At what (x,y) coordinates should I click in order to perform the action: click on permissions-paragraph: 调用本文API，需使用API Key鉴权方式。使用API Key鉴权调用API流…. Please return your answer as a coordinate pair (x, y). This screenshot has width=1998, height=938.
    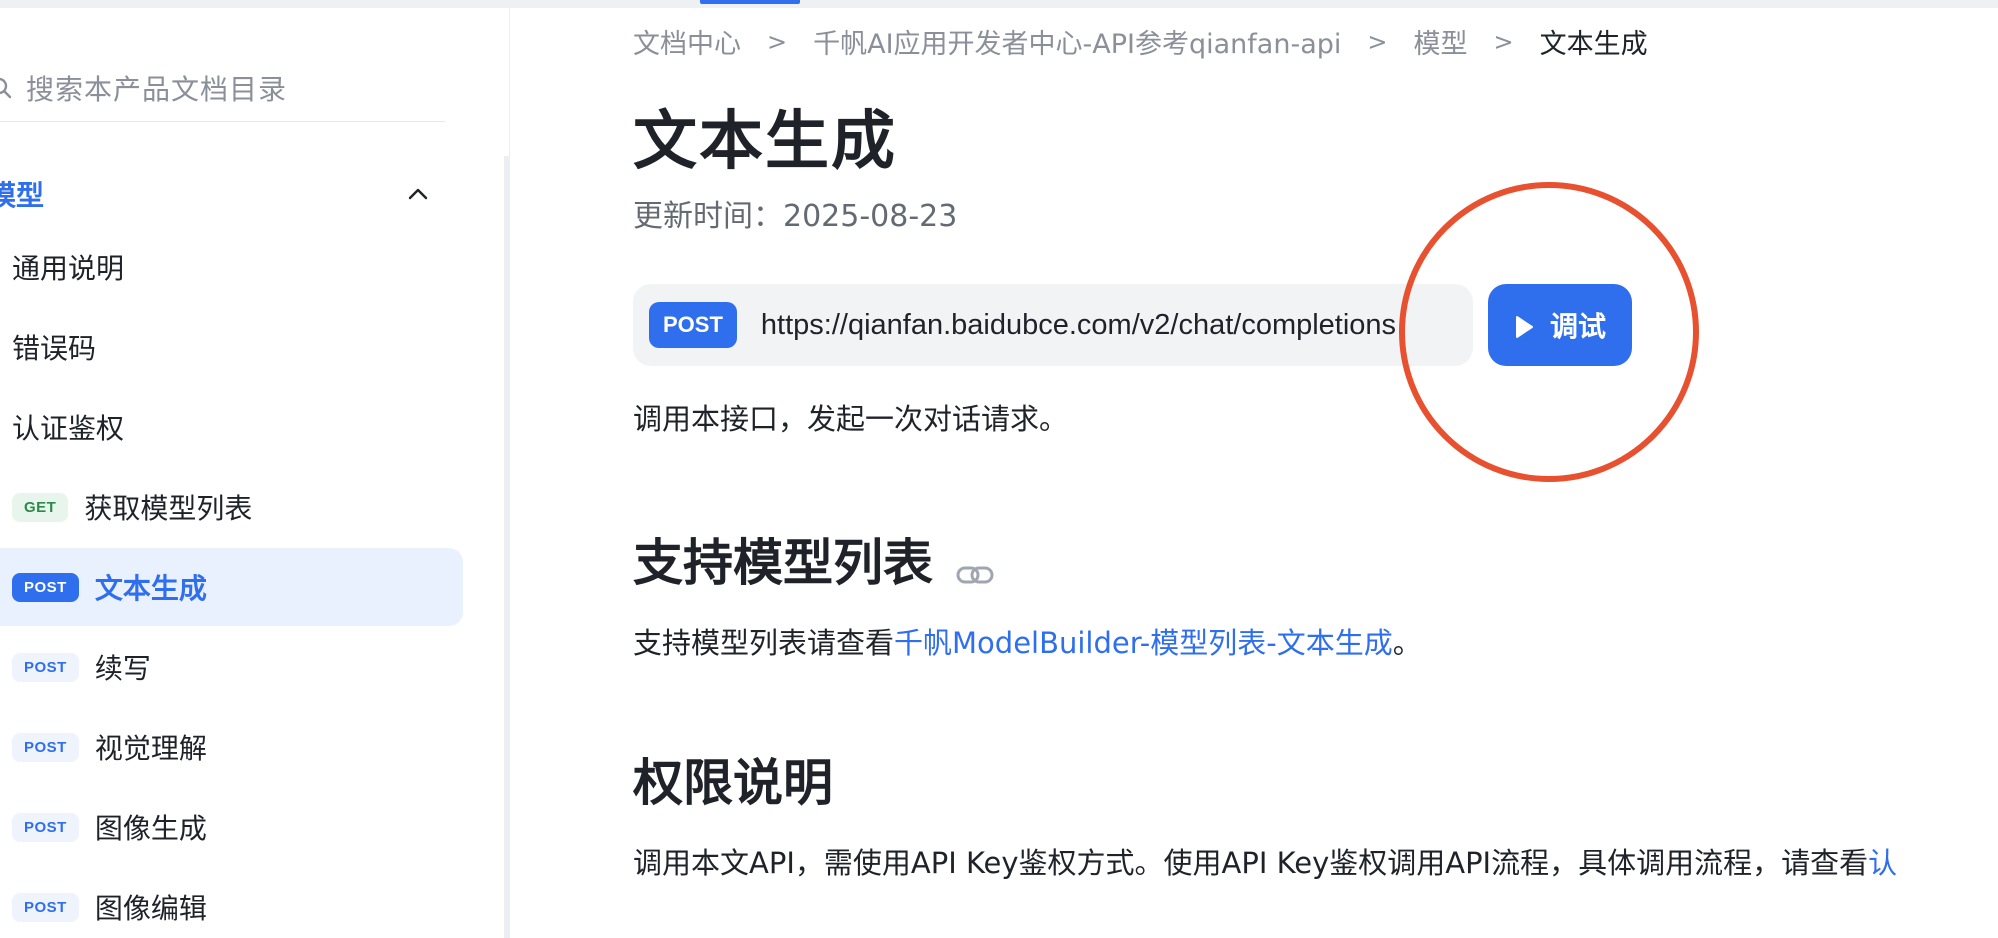
    Looking at the image, I should click on (1265, 861).